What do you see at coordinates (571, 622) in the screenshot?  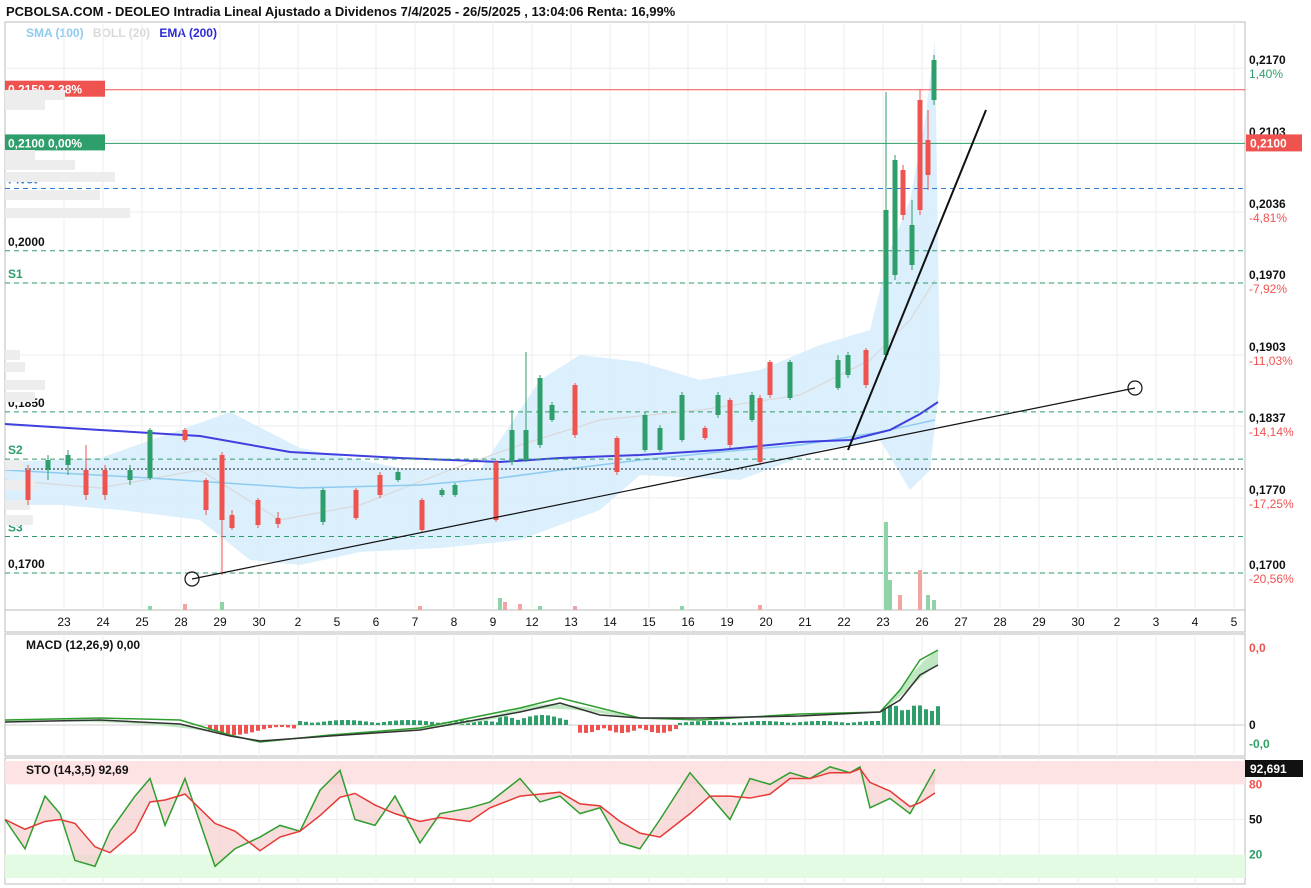 I see `x-tick-label: 13` at bounding box center [571, 622].